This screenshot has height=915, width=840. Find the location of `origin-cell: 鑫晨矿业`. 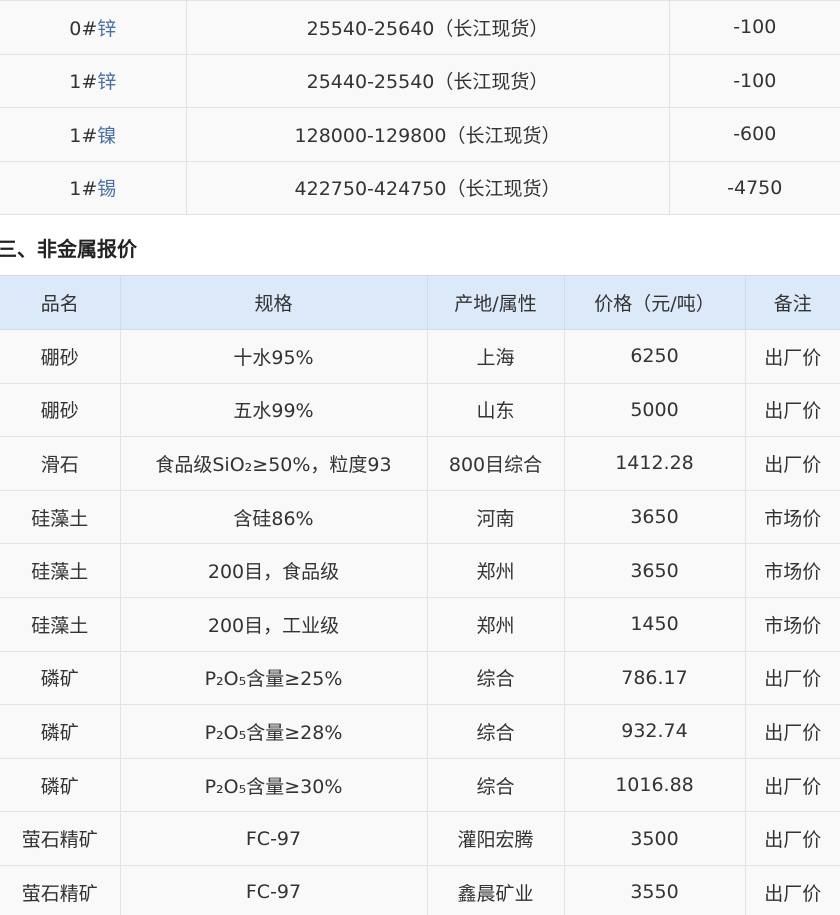

origin-cell: 鑫晨矿业 is located at coordinates (495, 889).